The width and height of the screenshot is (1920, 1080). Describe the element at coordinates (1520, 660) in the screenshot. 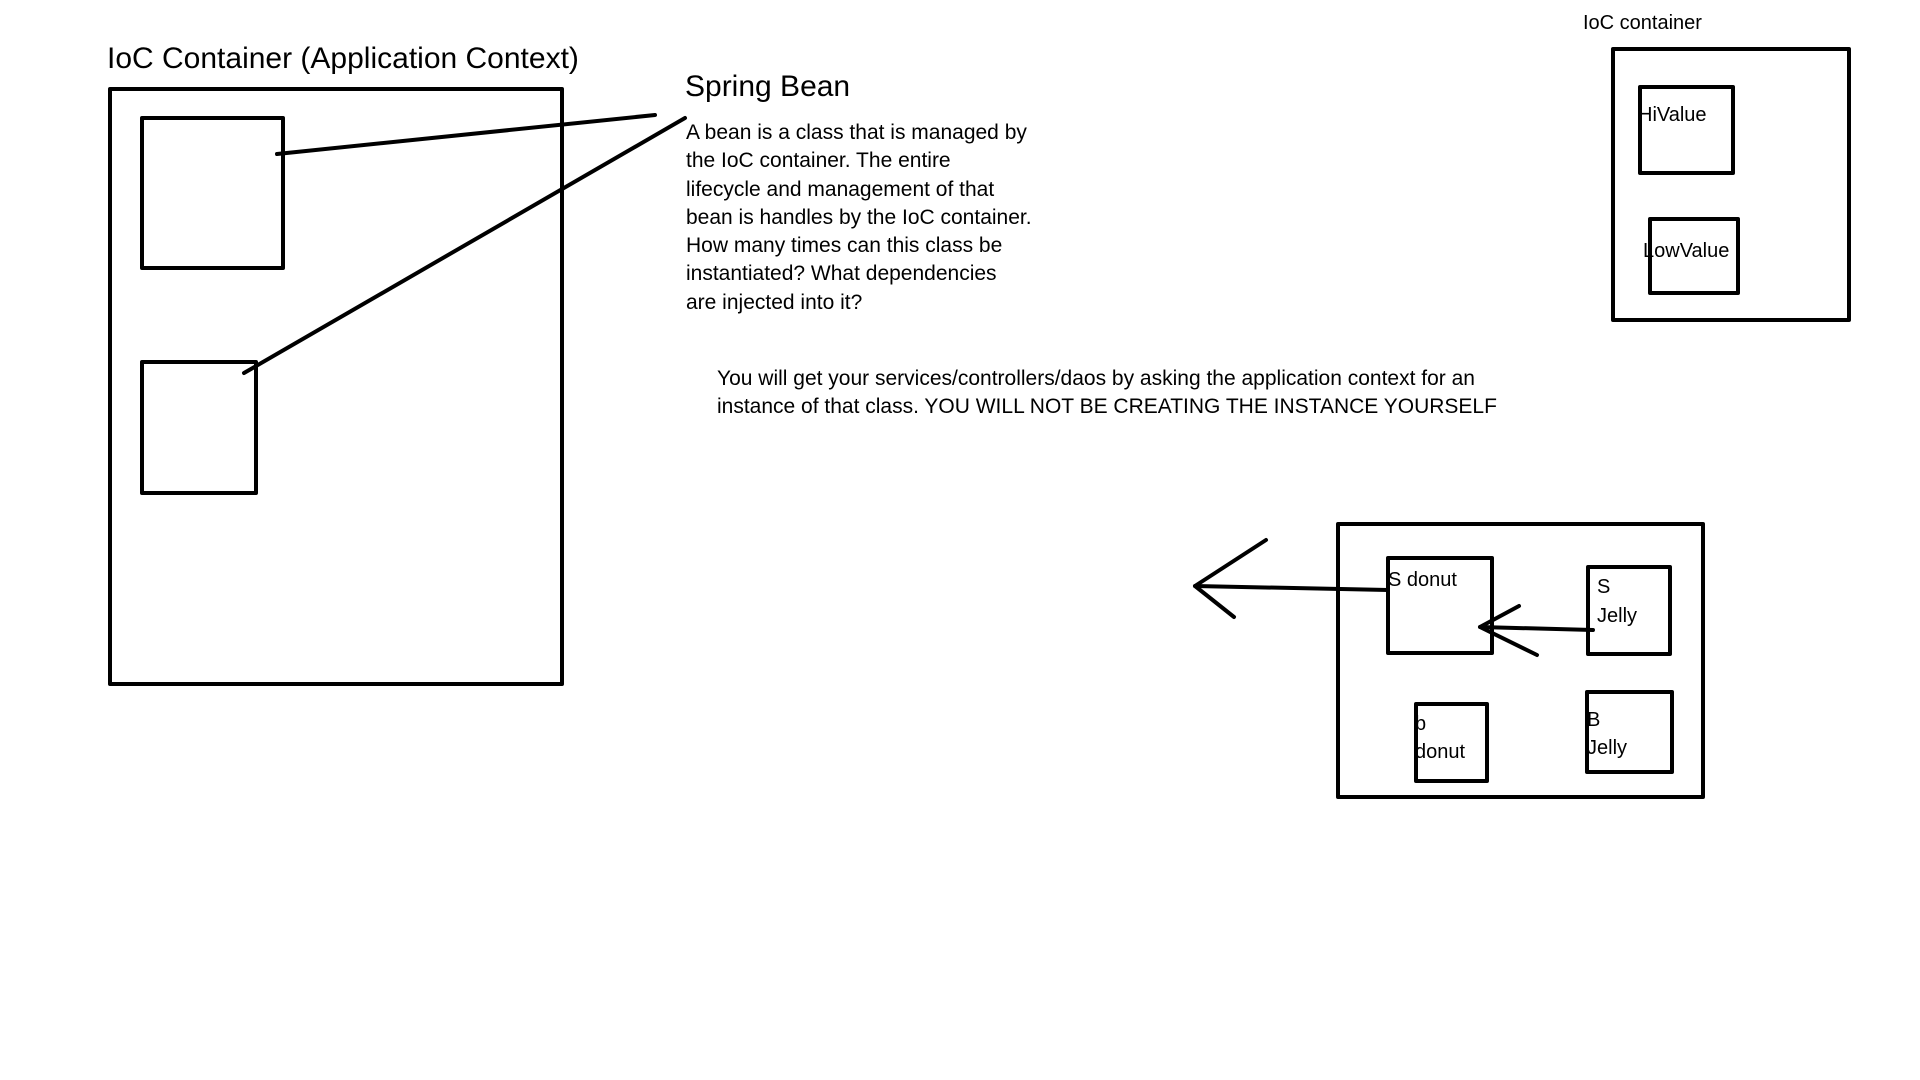

I see `donut-jelly-container-box` at that location.